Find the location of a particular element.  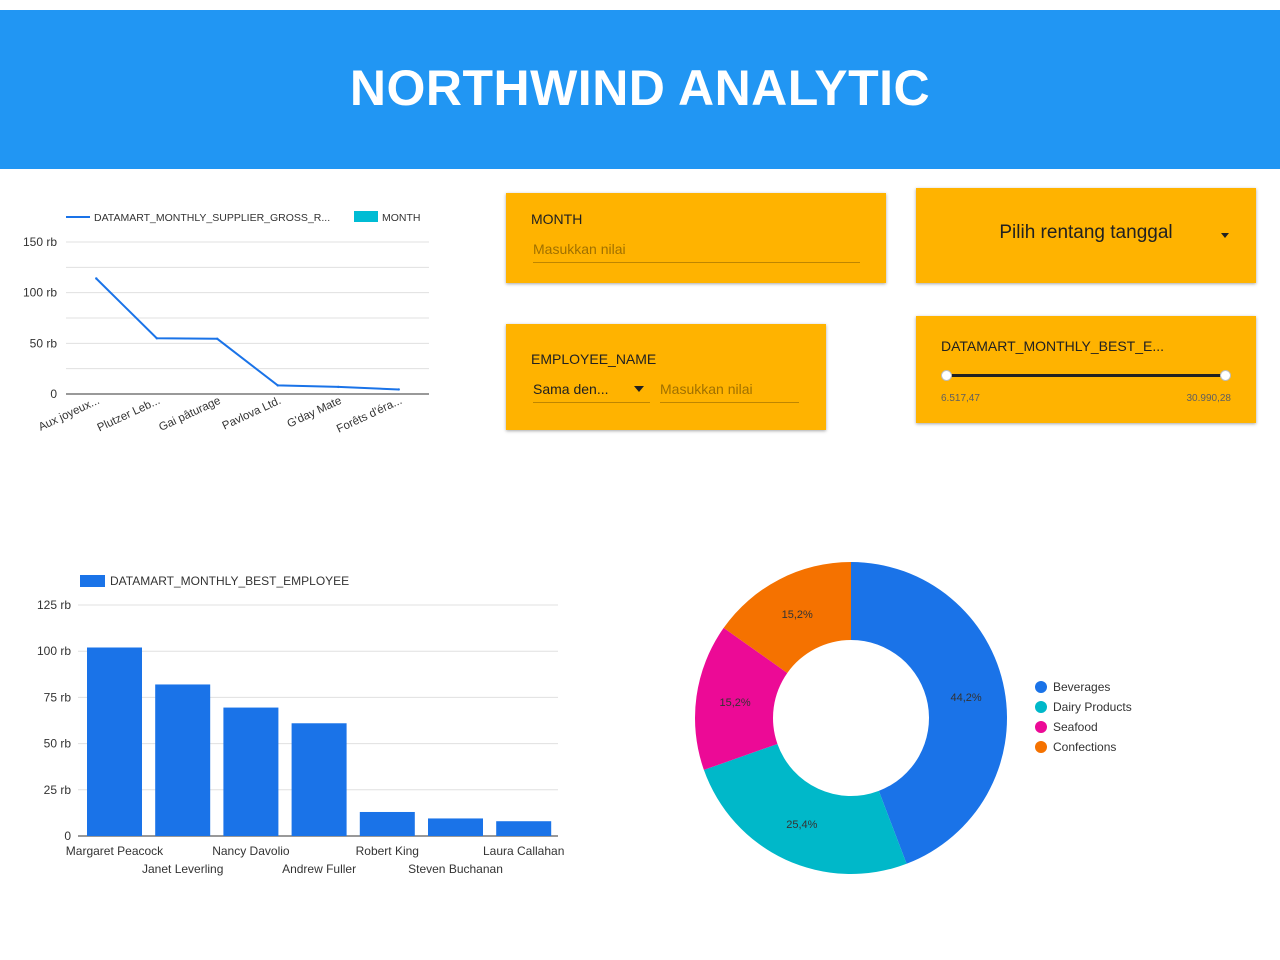

x-tick-label: Laura Callahan is located at coordinates (523, 851).